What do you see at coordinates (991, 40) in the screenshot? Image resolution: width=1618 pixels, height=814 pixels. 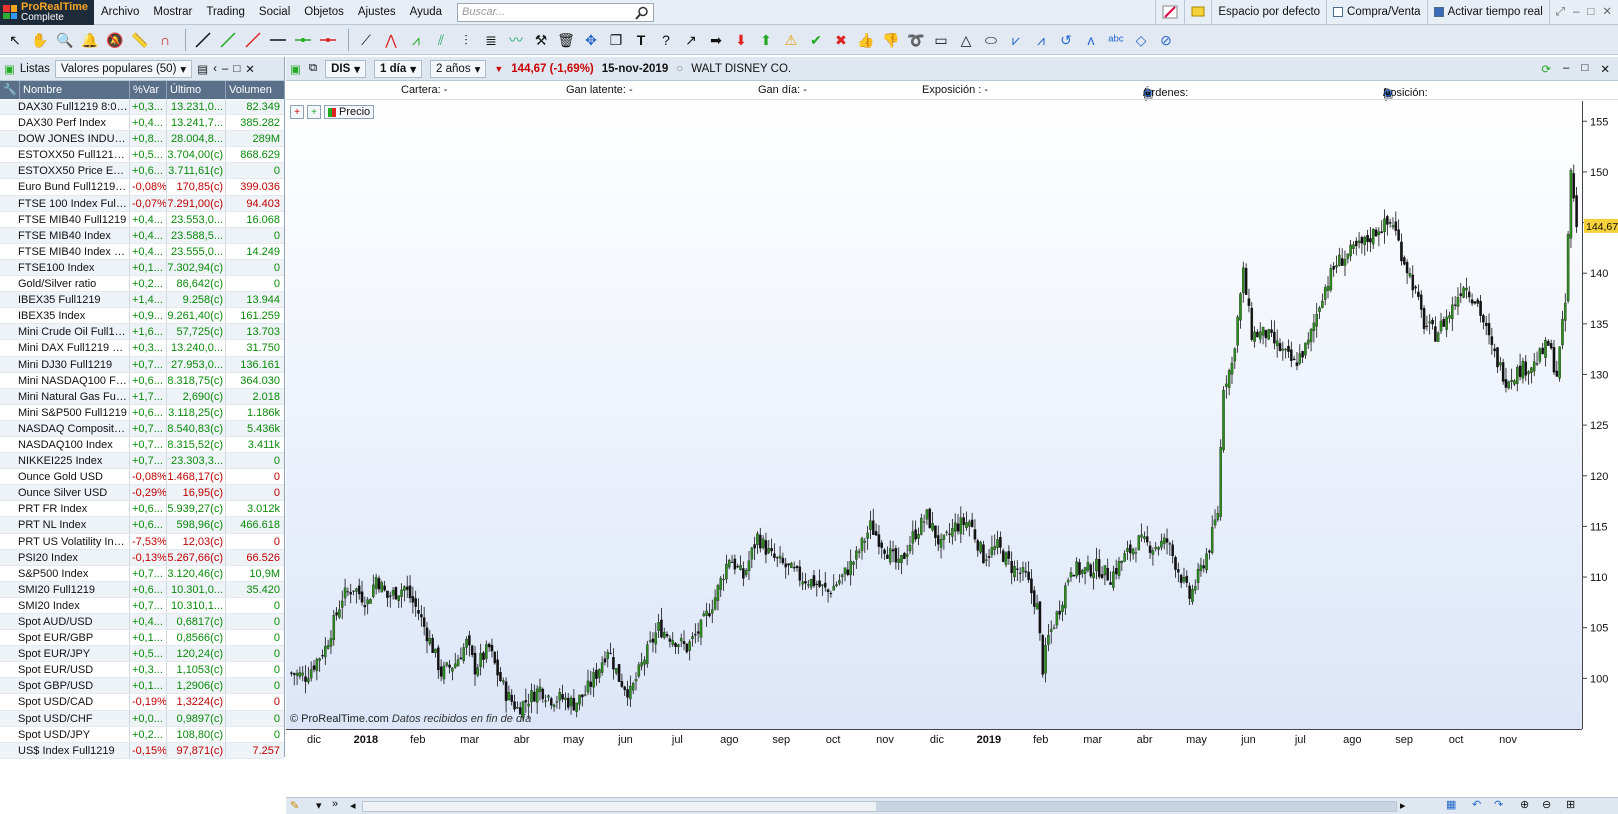 I see `ellipse-icon: ⬭` at bounding box center [991, 40].